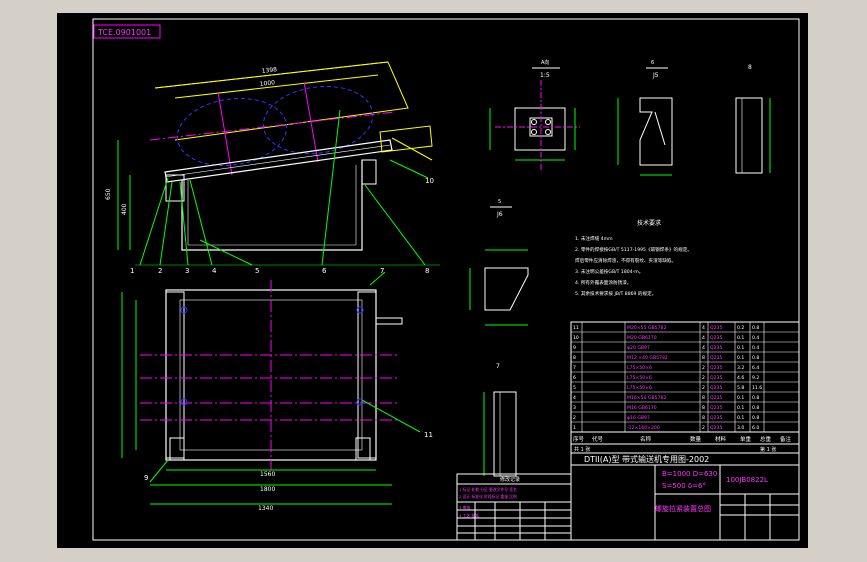 Image resolution: width=867 pixels, height=562 pixels. What do you see at coordinates (655, 75) in the screenshot?
I see `detail-j5-scale: J5` at bounding box center [655, 75].